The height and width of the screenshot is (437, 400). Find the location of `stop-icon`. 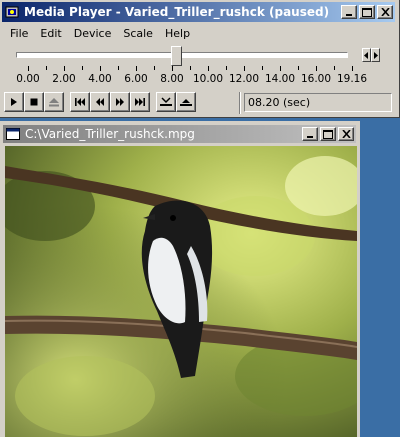

stop-icon is located at coordinates (34, 102).